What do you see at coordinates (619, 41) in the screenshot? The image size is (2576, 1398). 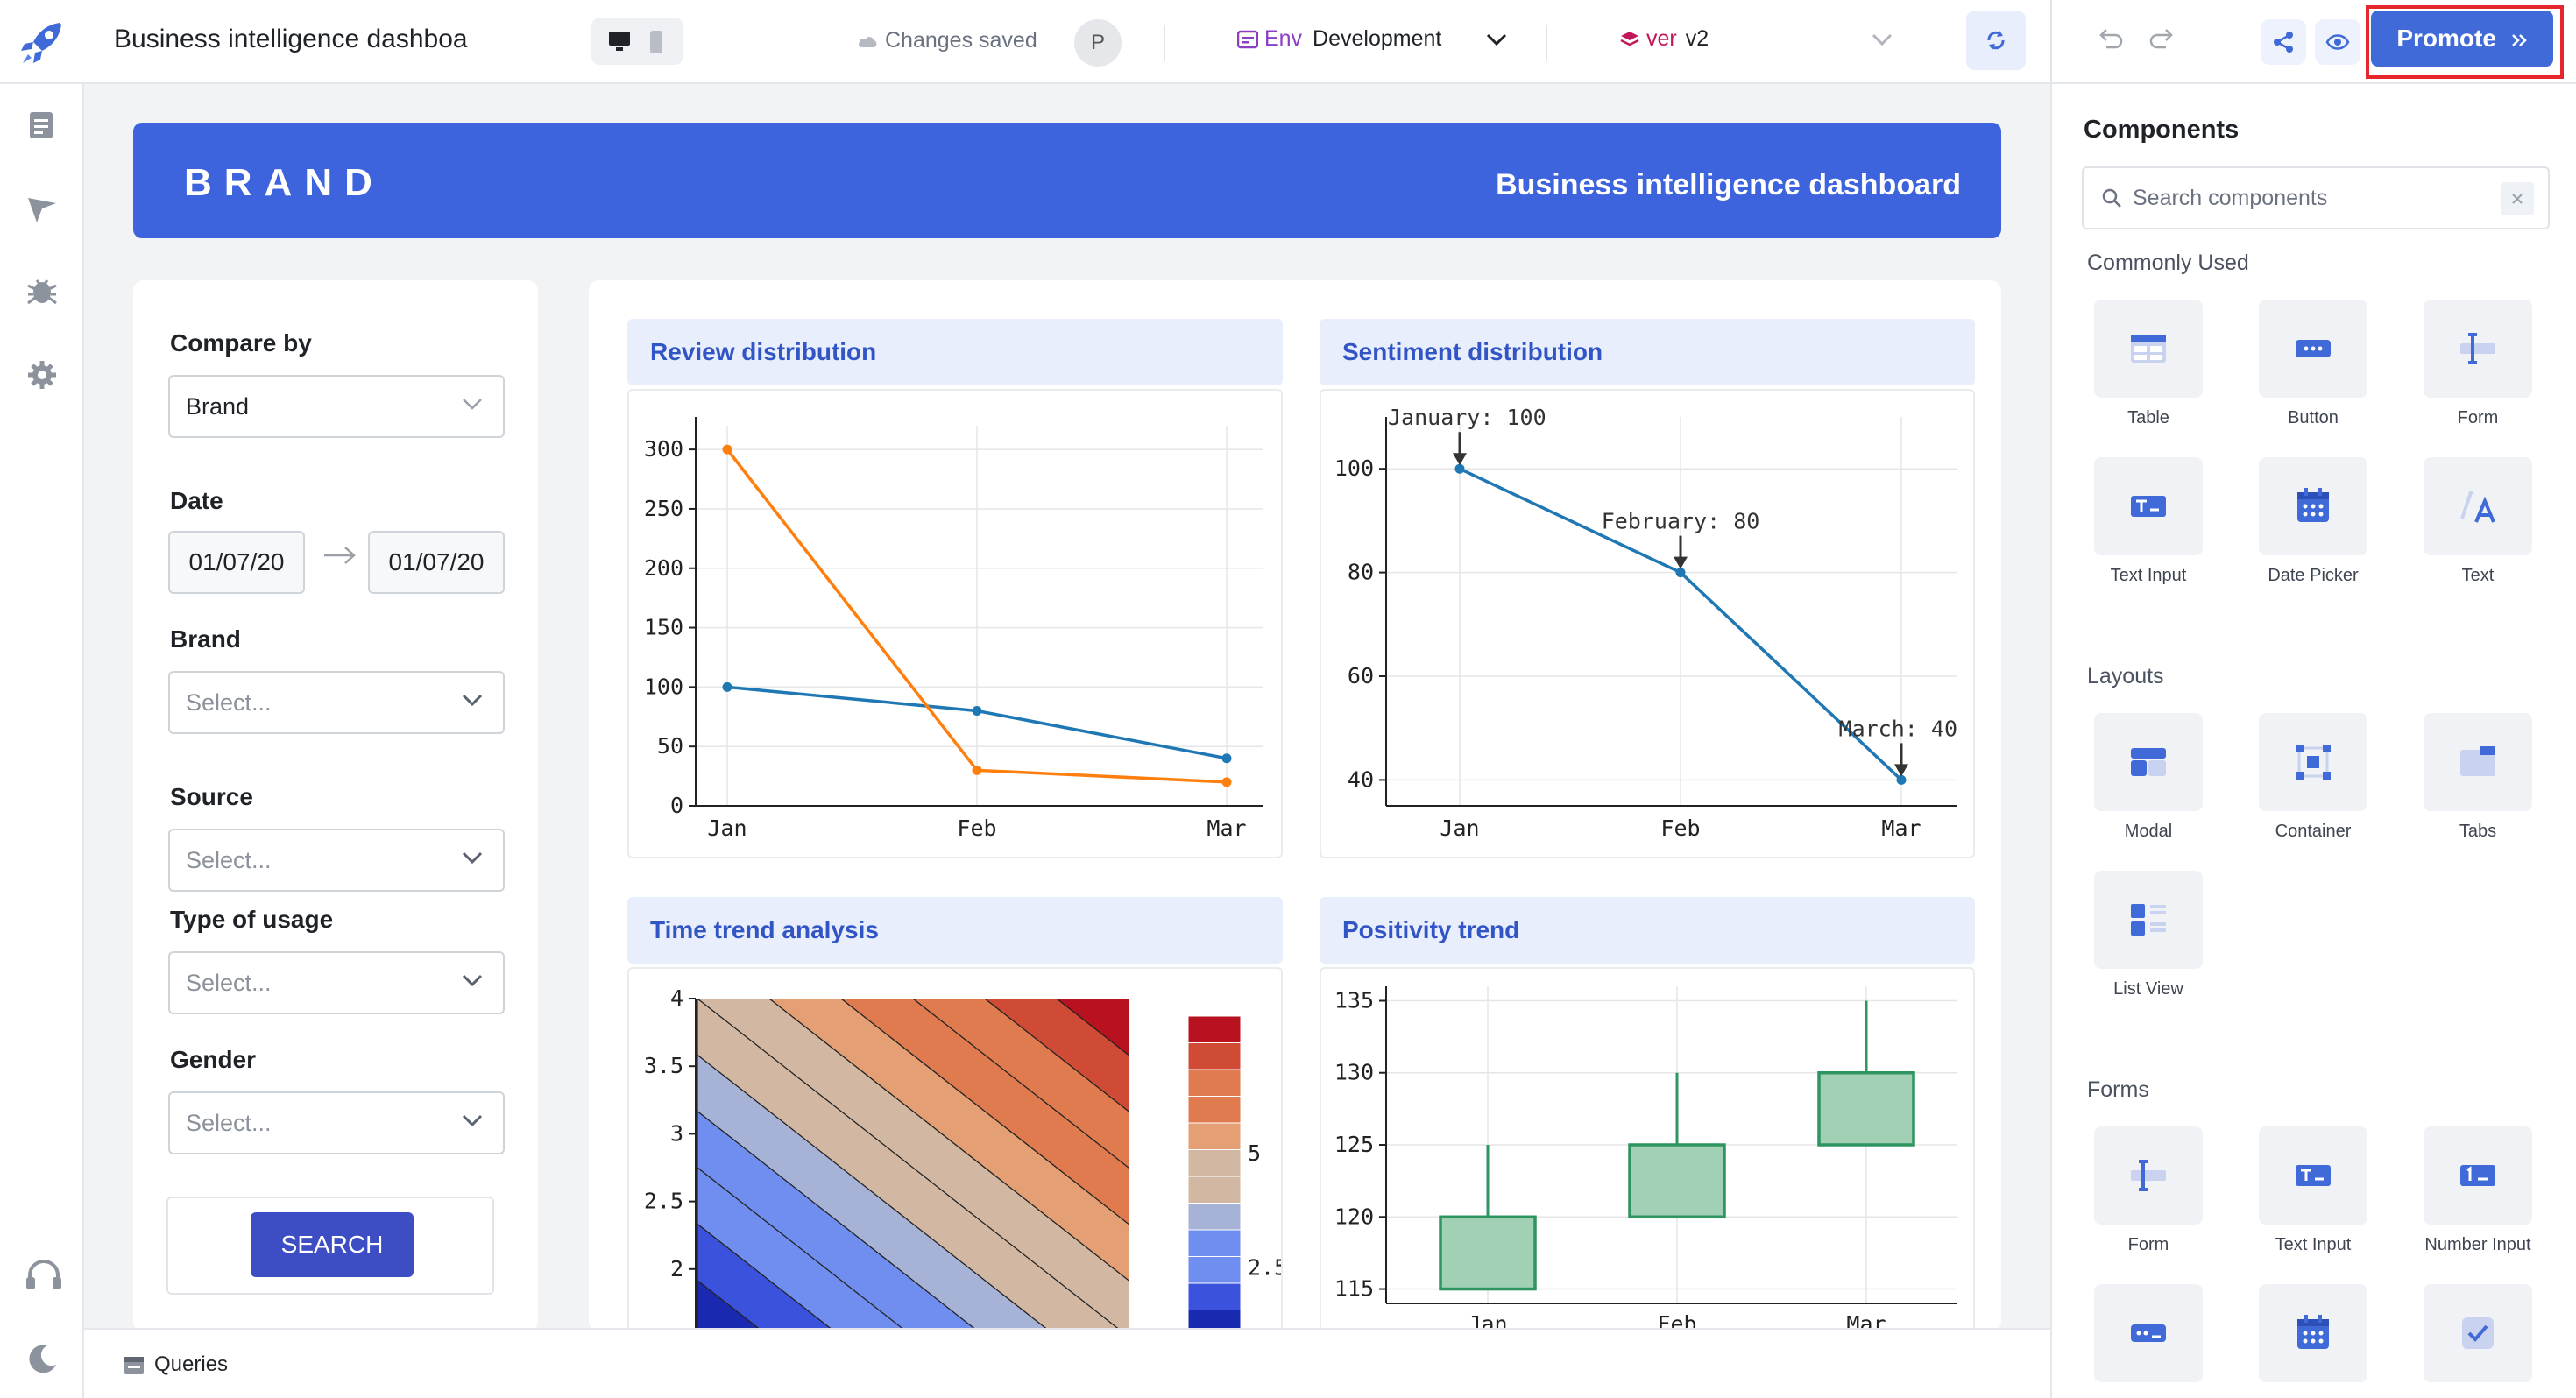 I see `desktop-icon` at bounding box center [619, 41].